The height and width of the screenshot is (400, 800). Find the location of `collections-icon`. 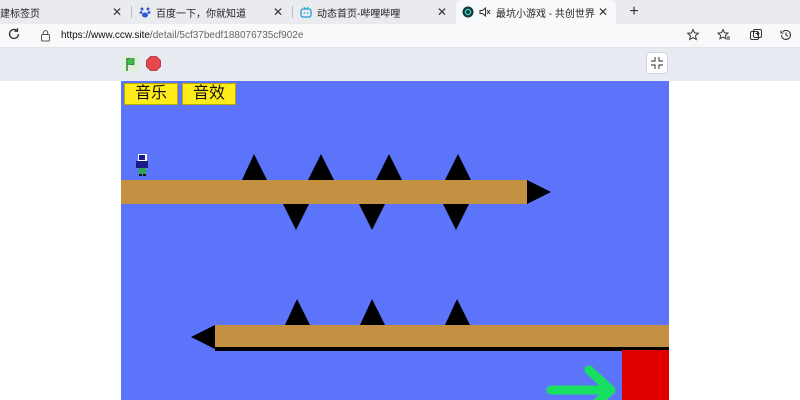

collections-icon is located at coordinates (756, 36).